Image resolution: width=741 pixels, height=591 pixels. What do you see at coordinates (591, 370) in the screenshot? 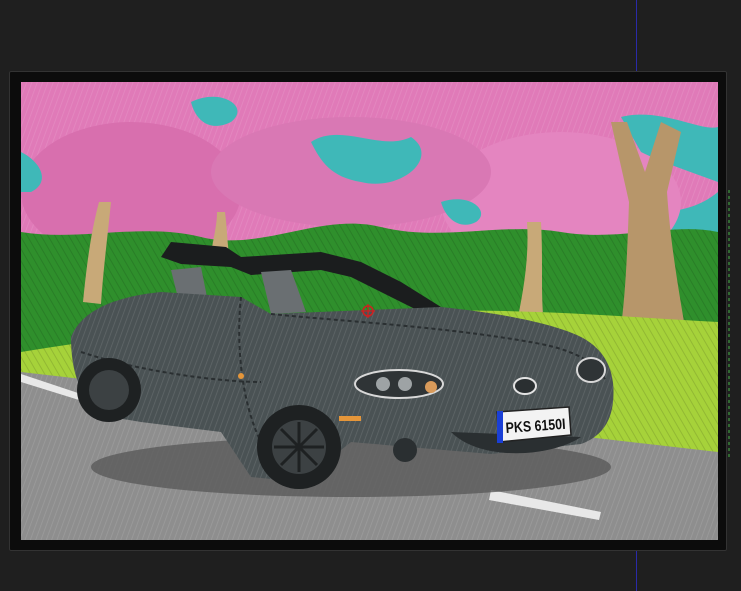
I see `headlight-right` at bounding box center [591, 370].